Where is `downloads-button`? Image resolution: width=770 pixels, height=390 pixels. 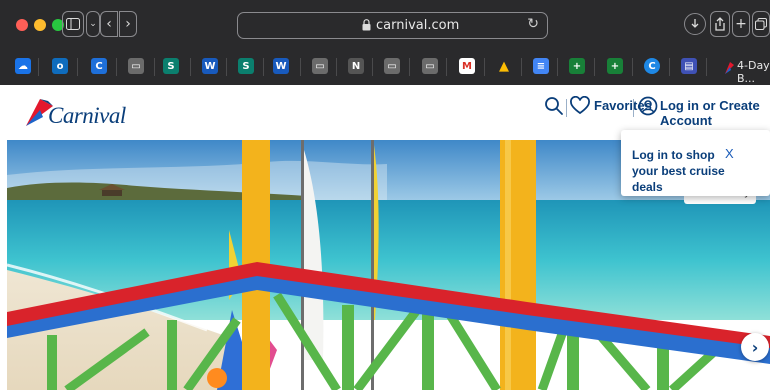
downloads-button is located at coordinates (695, 24).